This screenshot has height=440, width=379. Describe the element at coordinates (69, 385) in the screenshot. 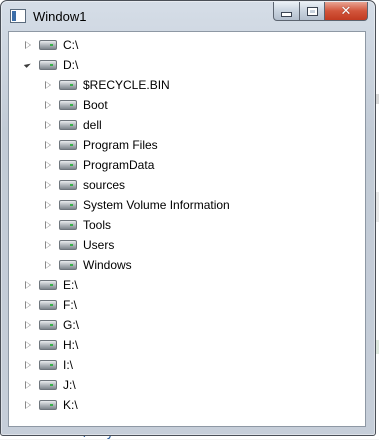

I see `tree-item-label: J:\` at that location.